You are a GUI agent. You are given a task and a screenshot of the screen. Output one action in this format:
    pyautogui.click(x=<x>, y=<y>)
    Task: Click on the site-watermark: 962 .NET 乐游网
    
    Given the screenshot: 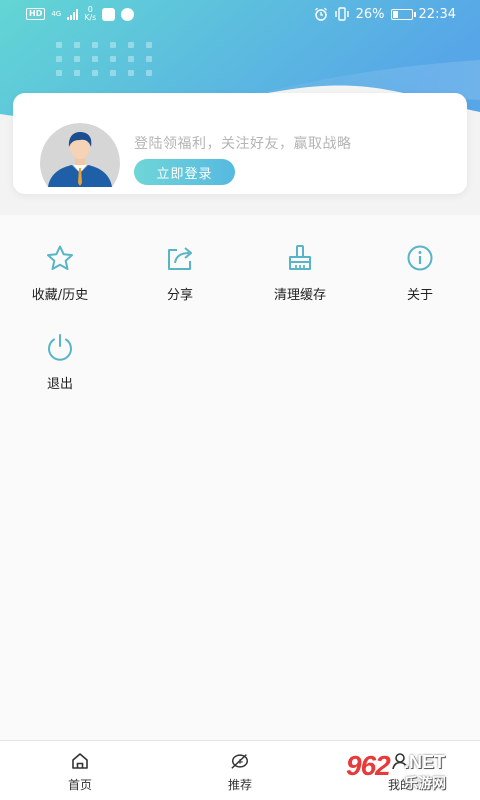 What is the action you would take?
    pyautogui.click(x=409, y=772)
    